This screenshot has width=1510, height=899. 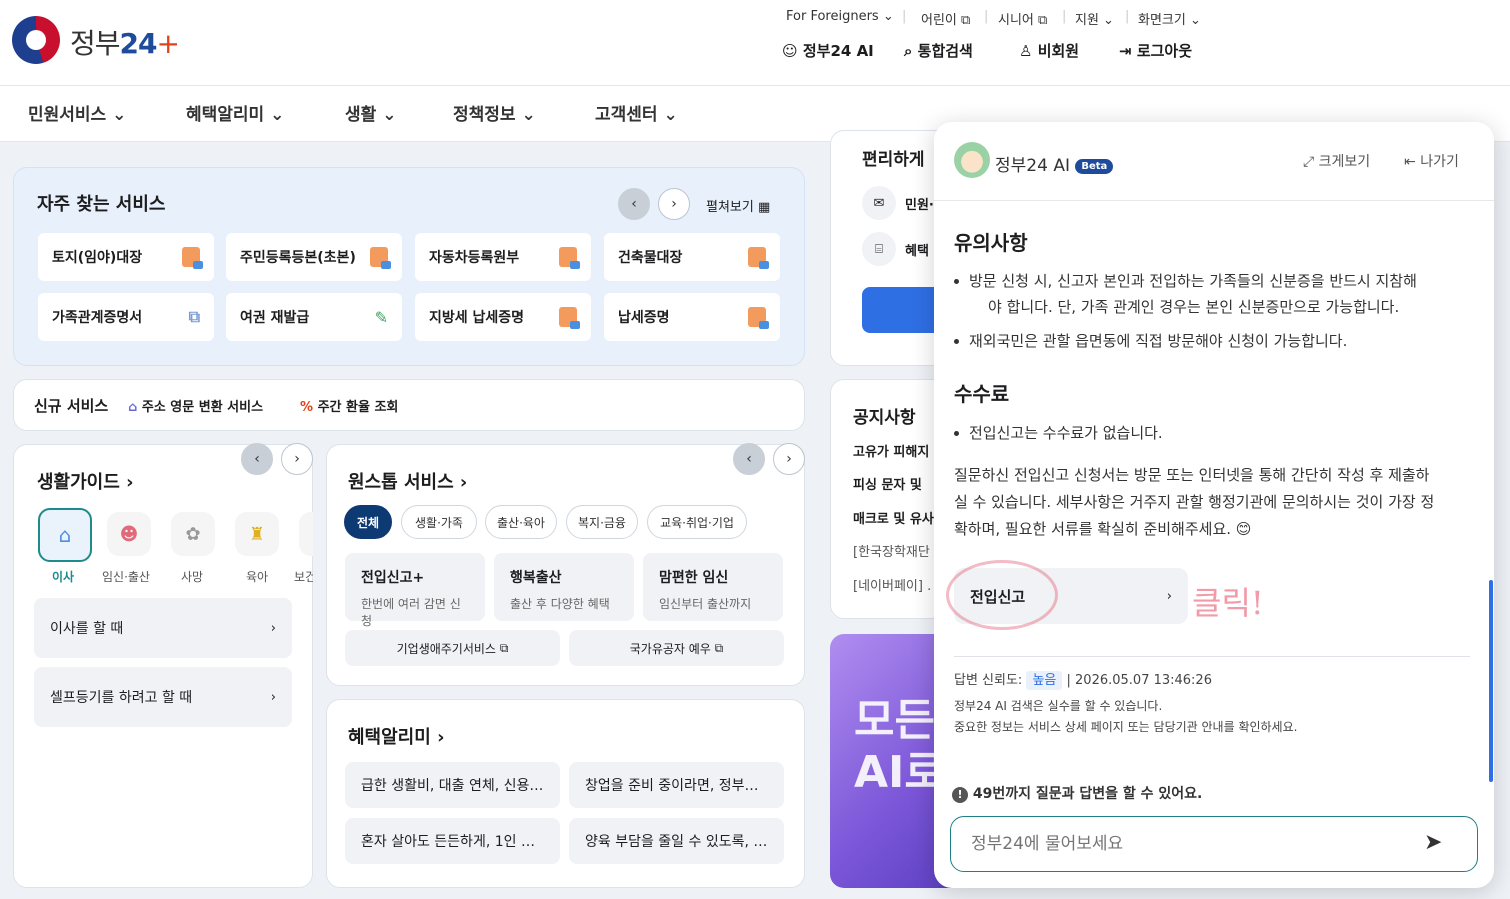 What do you see at coordinates (738, 205) in the screenshot?
I see `expand-button: 펼쳐보기 ▦` at bounding box center [738, 205].